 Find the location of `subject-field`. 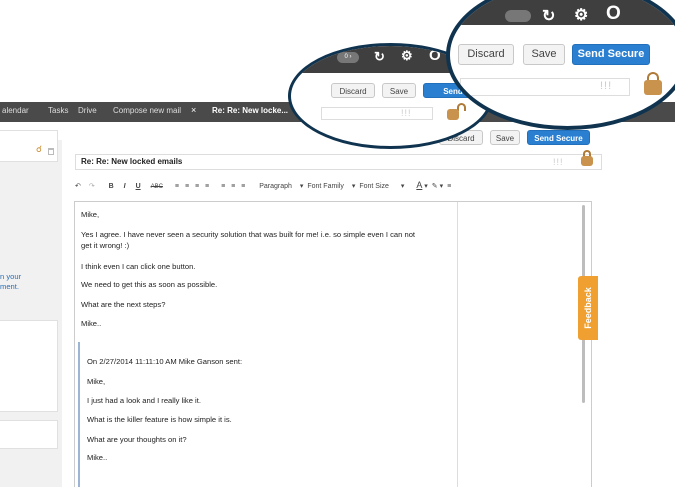

subject-field is located at coordinates (377, 113).